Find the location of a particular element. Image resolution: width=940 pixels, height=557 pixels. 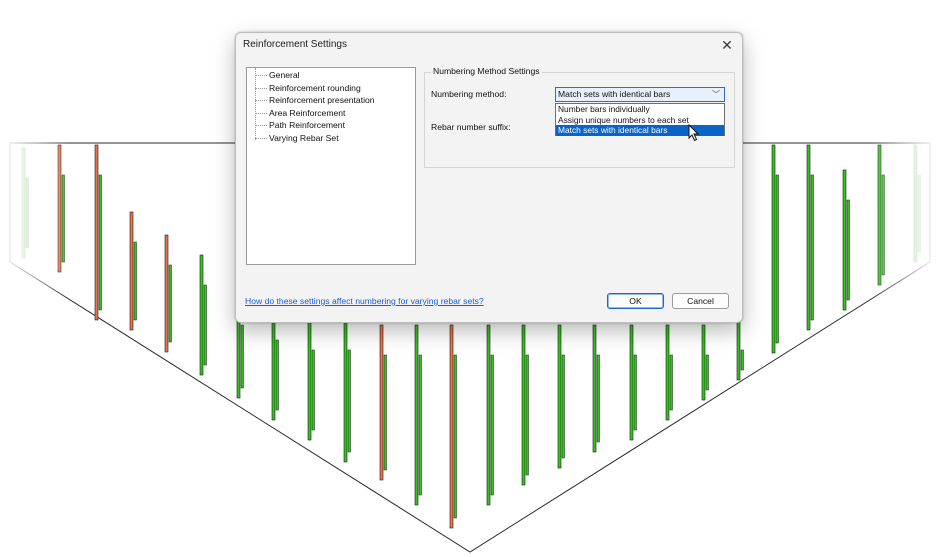

numbering-method-combobox: Match sets with identical bars ﹀ is located at coordinates (640, 94).